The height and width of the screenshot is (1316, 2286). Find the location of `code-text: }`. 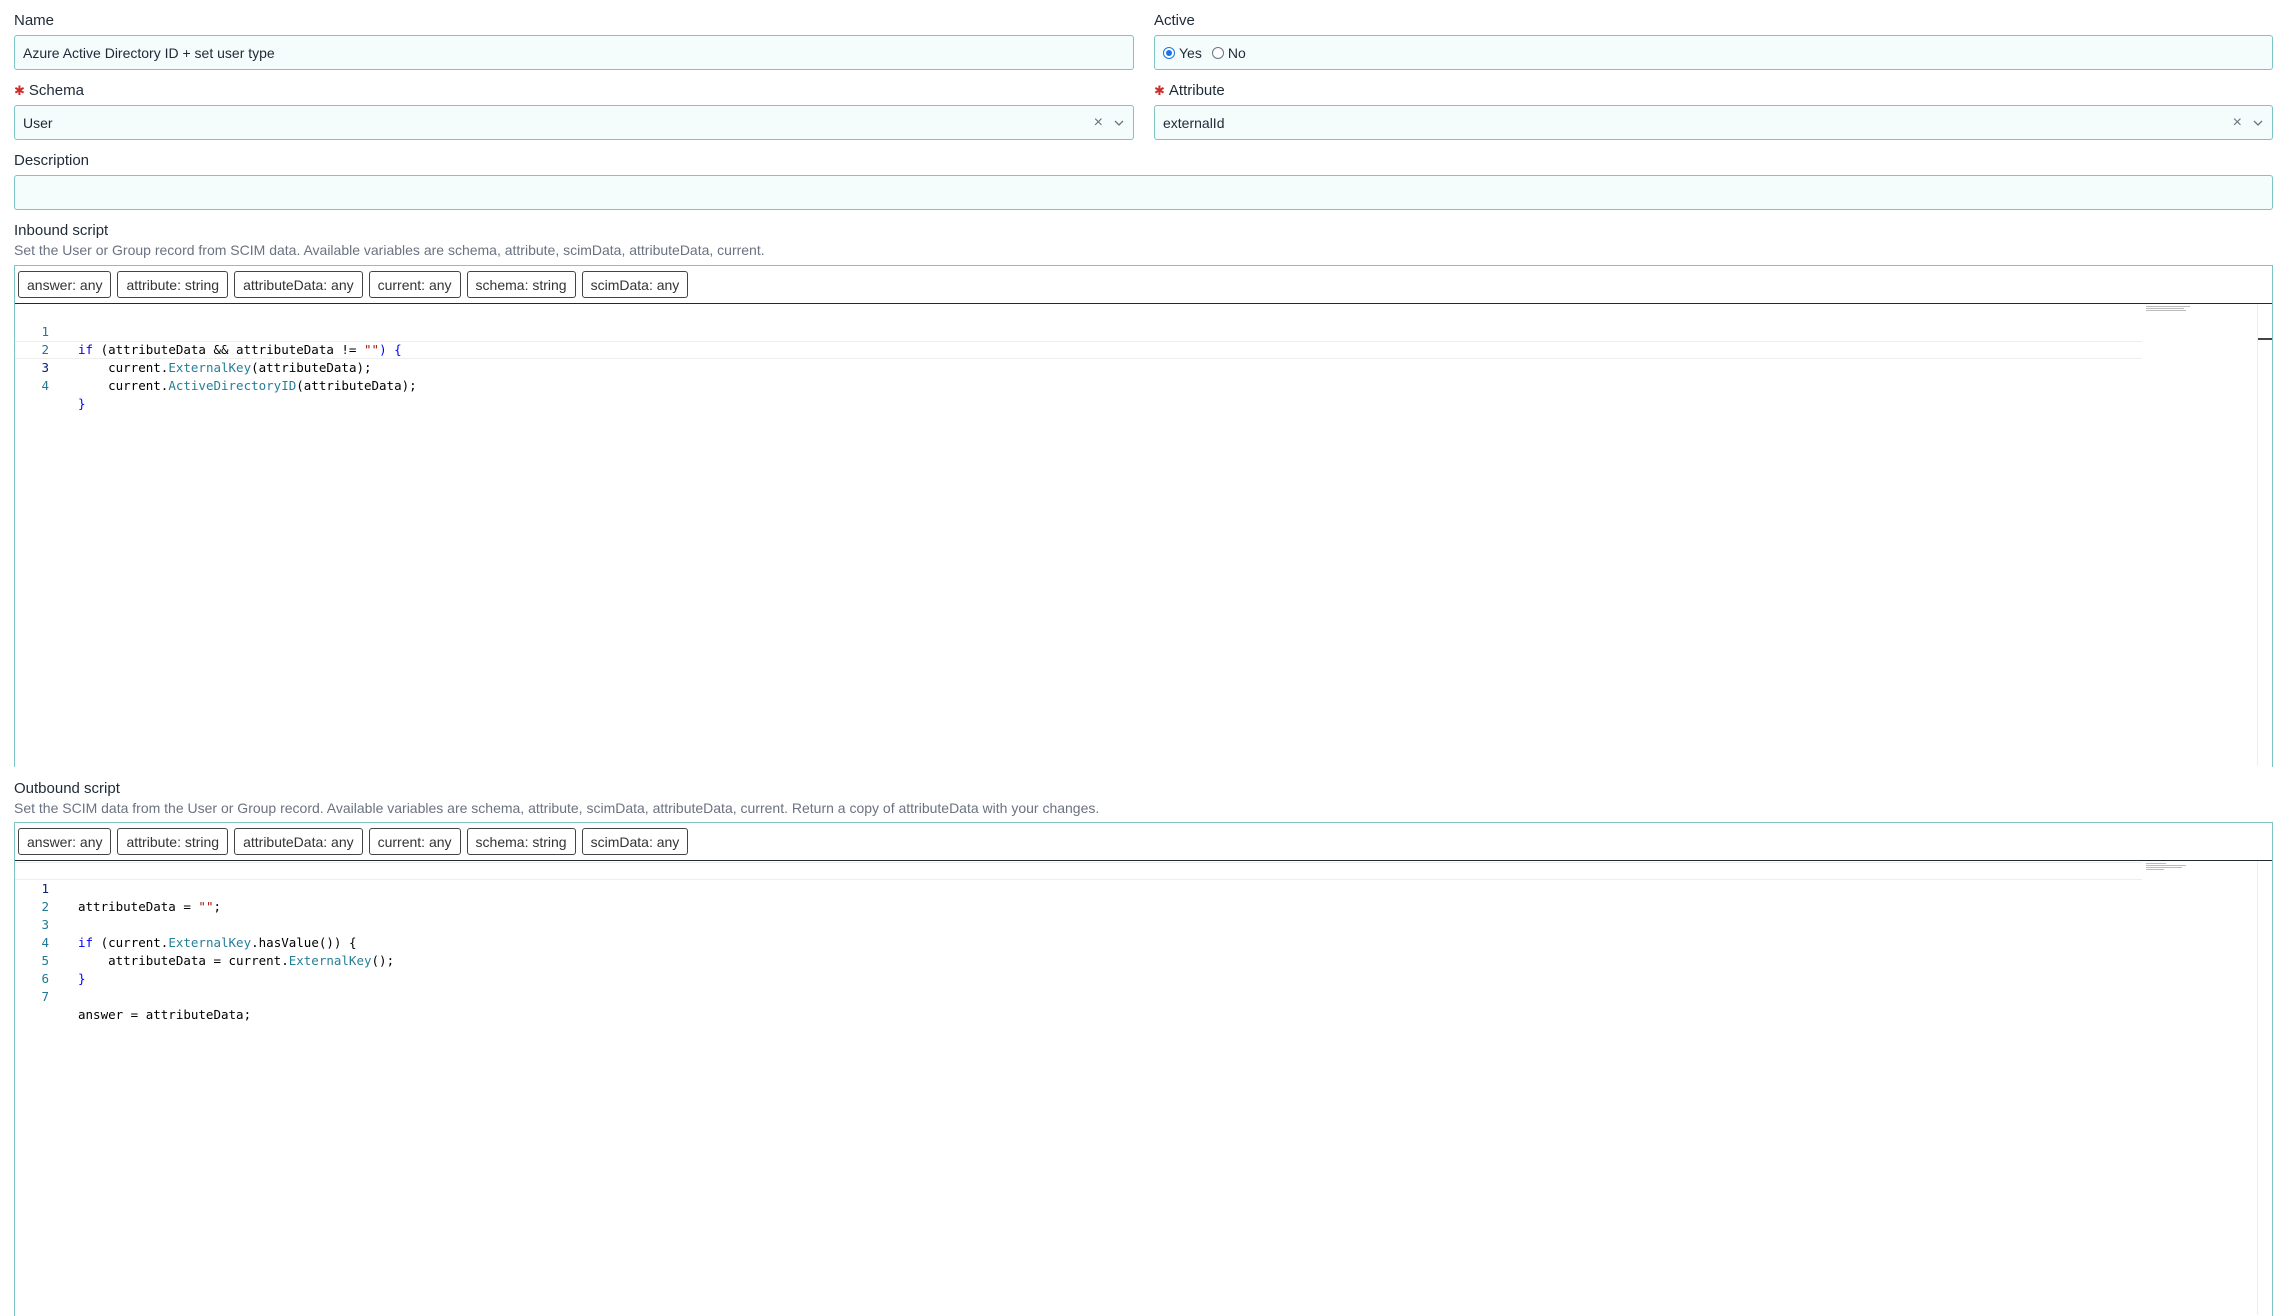

code-text: } is located at coordinates (82, 403).